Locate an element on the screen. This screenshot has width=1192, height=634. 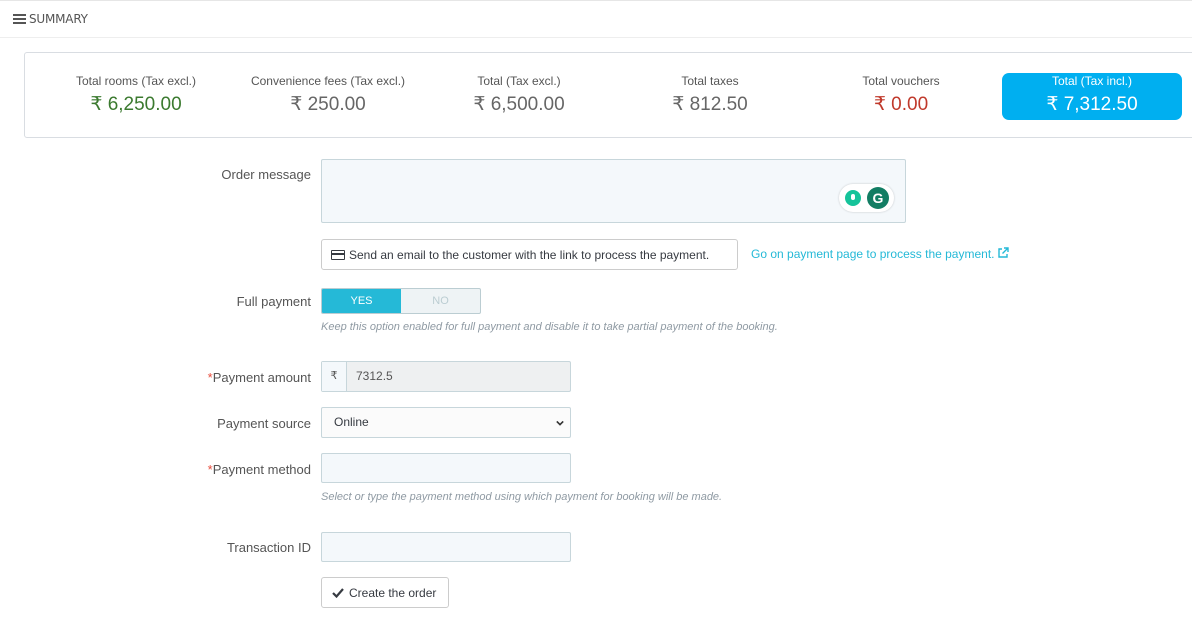
total-rooms-kpi: Total rooms (Tax excl.) ₹ 6,250.00 is located at coordinates (136, 95).